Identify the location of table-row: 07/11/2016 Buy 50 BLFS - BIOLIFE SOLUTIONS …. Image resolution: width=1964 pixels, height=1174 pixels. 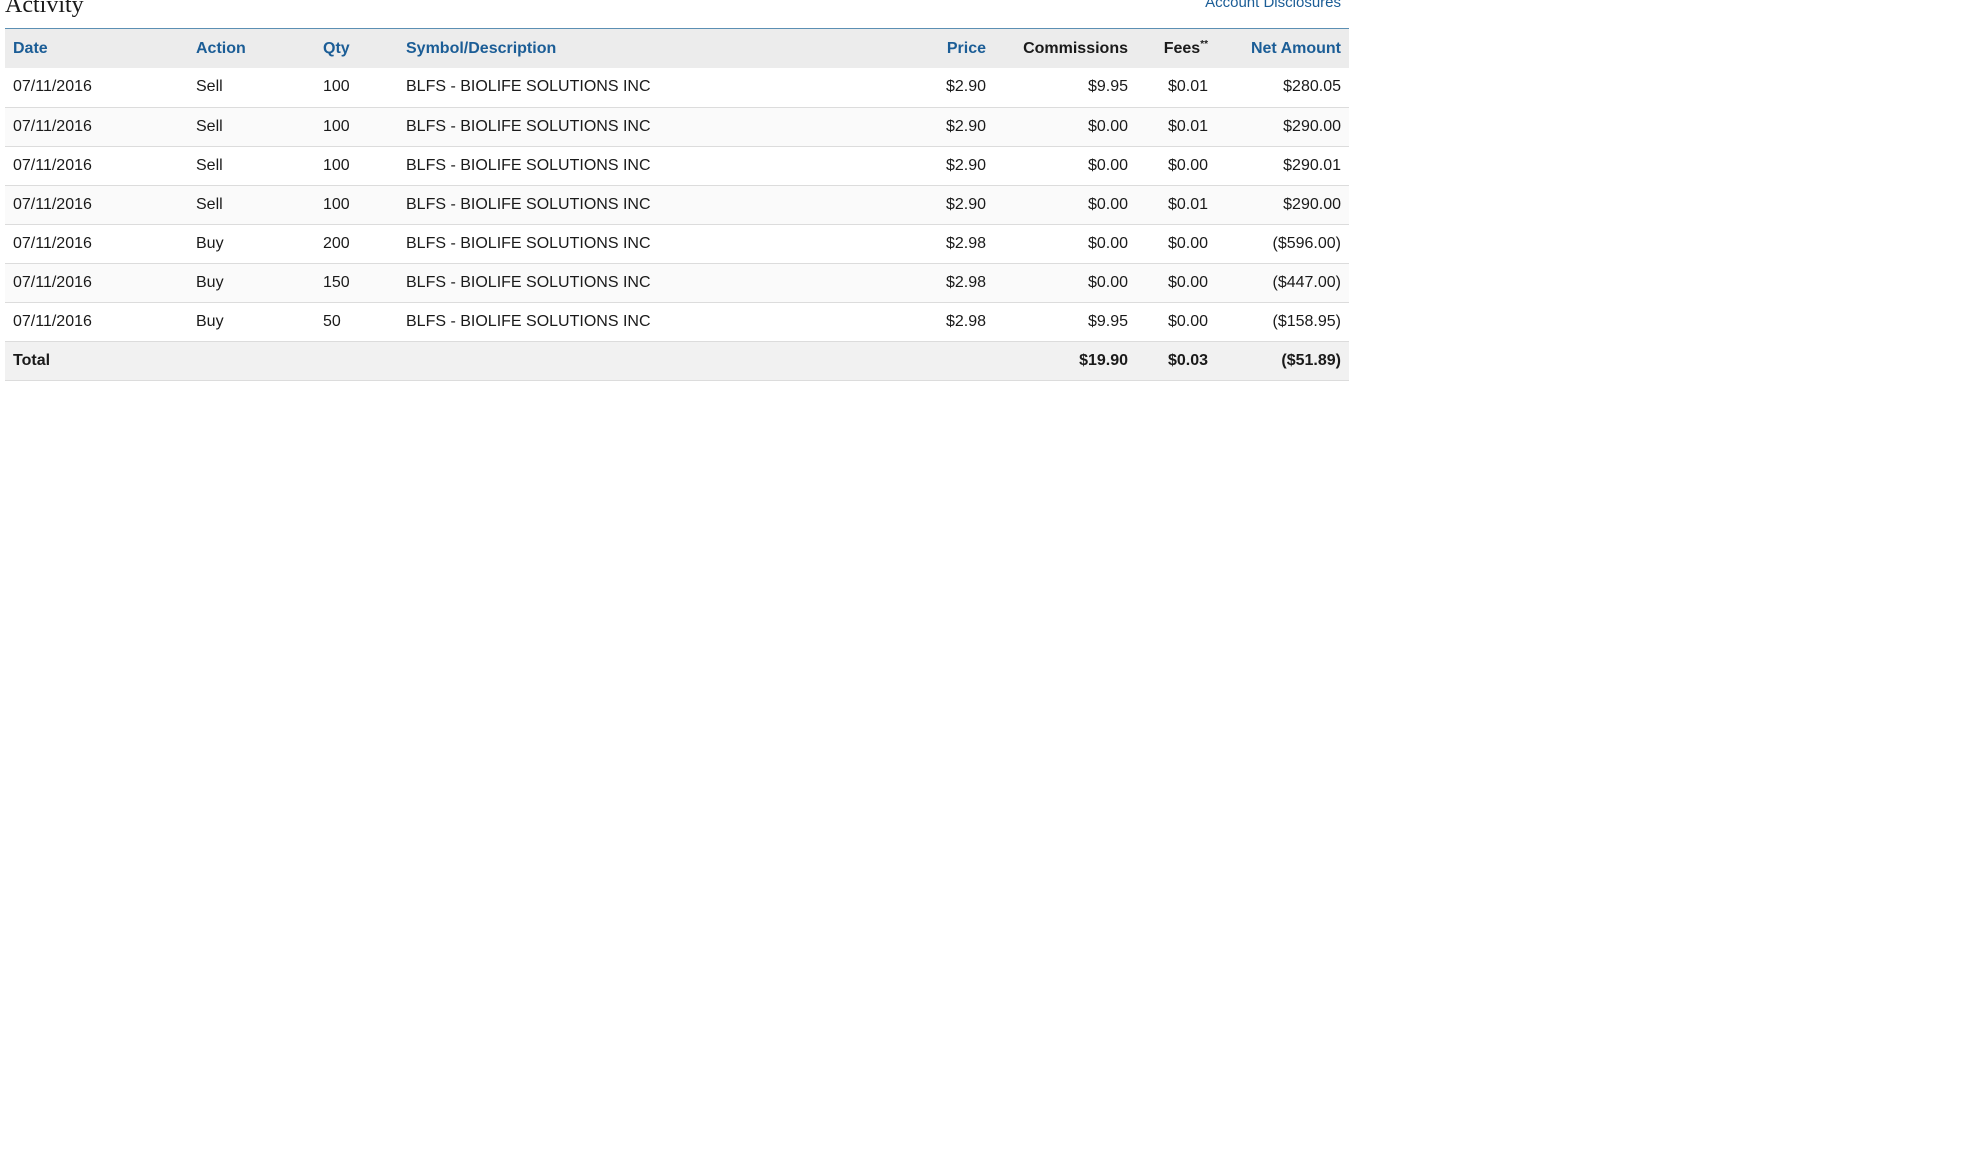
(677, 321).